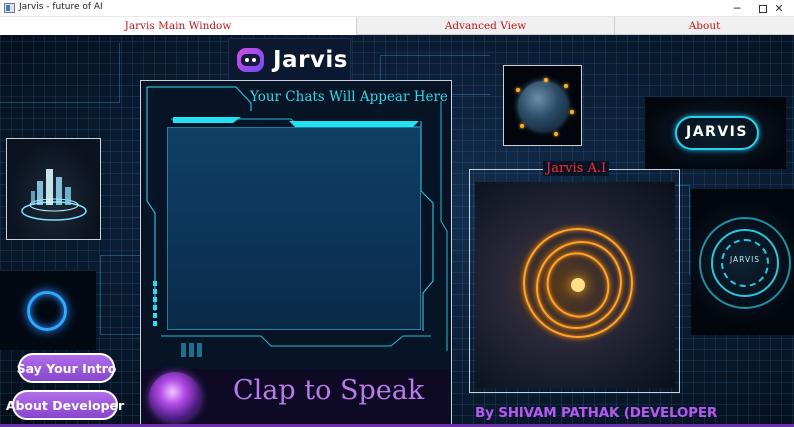 The height and width of the screenshot is (427, 794). I want to click on tab-bar: Jarvis Main Window Advanced View About, so click(397, 26).